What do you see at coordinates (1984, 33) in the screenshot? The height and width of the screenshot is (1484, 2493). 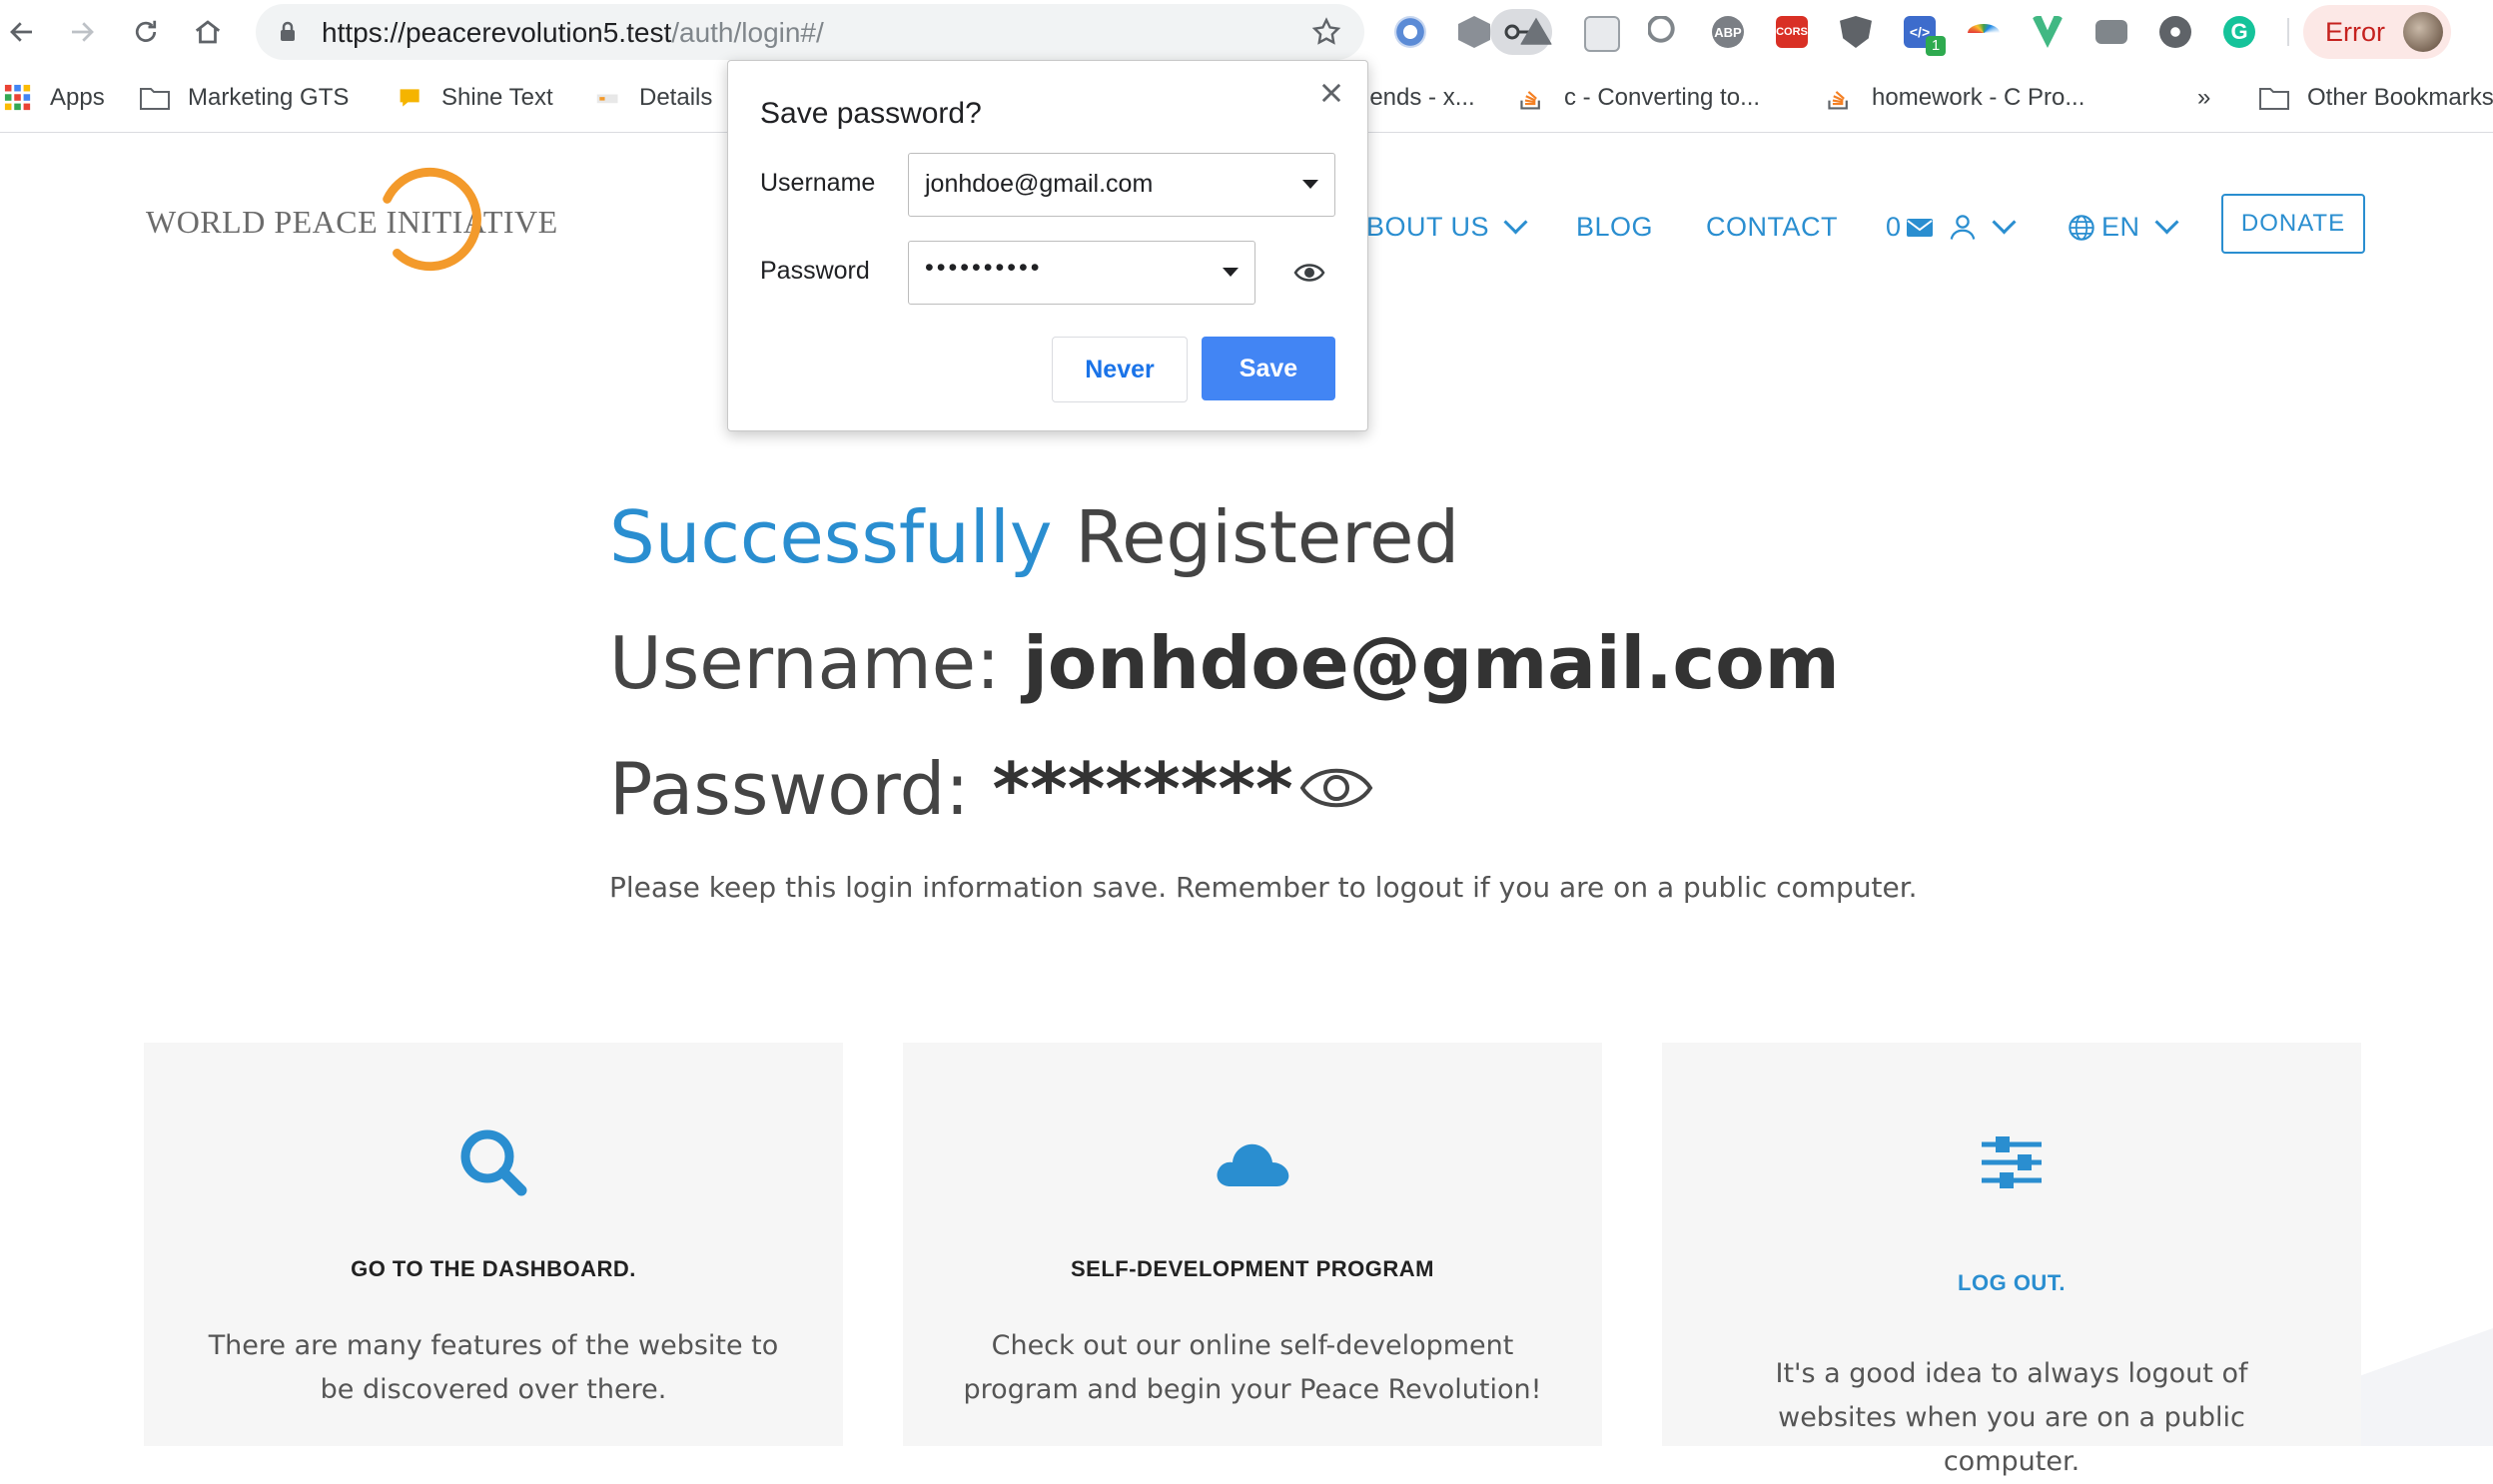 I see `rainbow-icon` at bounding box center [1984, 33].